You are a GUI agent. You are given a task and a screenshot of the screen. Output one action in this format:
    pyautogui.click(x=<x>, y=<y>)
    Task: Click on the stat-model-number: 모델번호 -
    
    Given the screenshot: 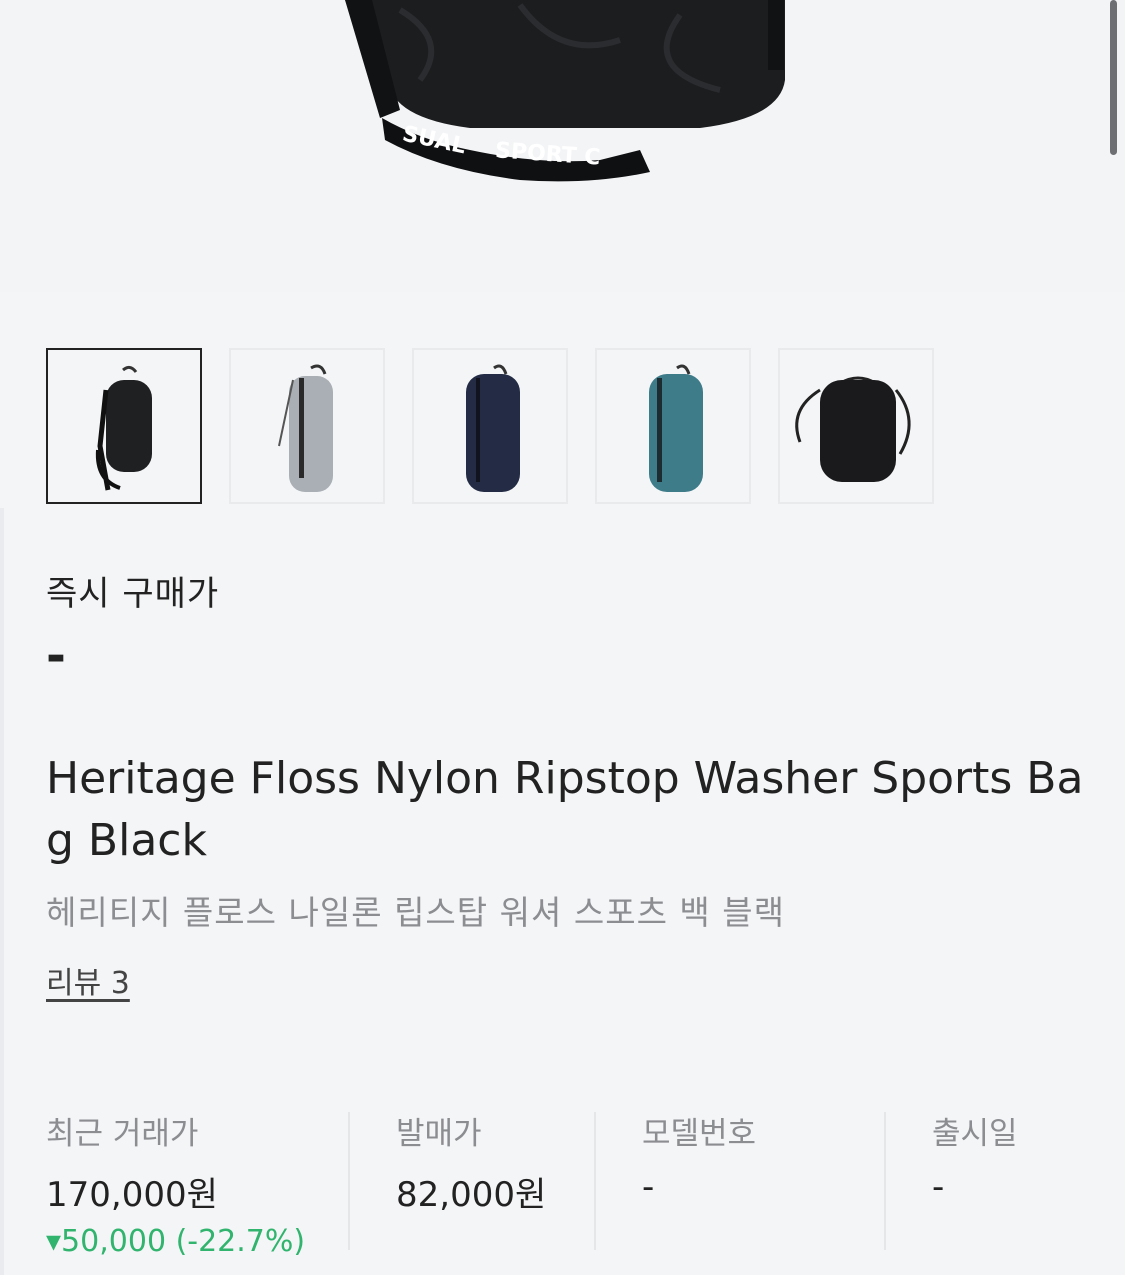 What is the action you would take?
    pyautogui.click(x=699, y=1157)
    